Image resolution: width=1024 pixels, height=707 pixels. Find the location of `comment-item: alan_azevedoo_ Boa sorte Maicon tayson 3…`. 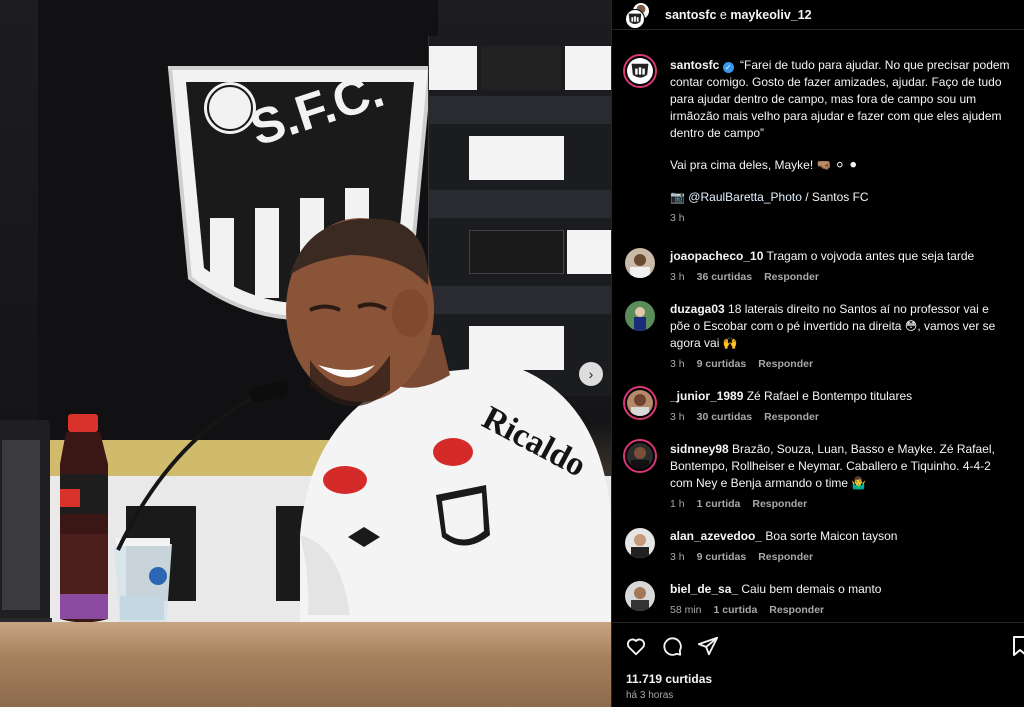

comment-item: alan_azevedoo_ Boa sorte Maicon tayson 3… is located at coordinates (818, 545).